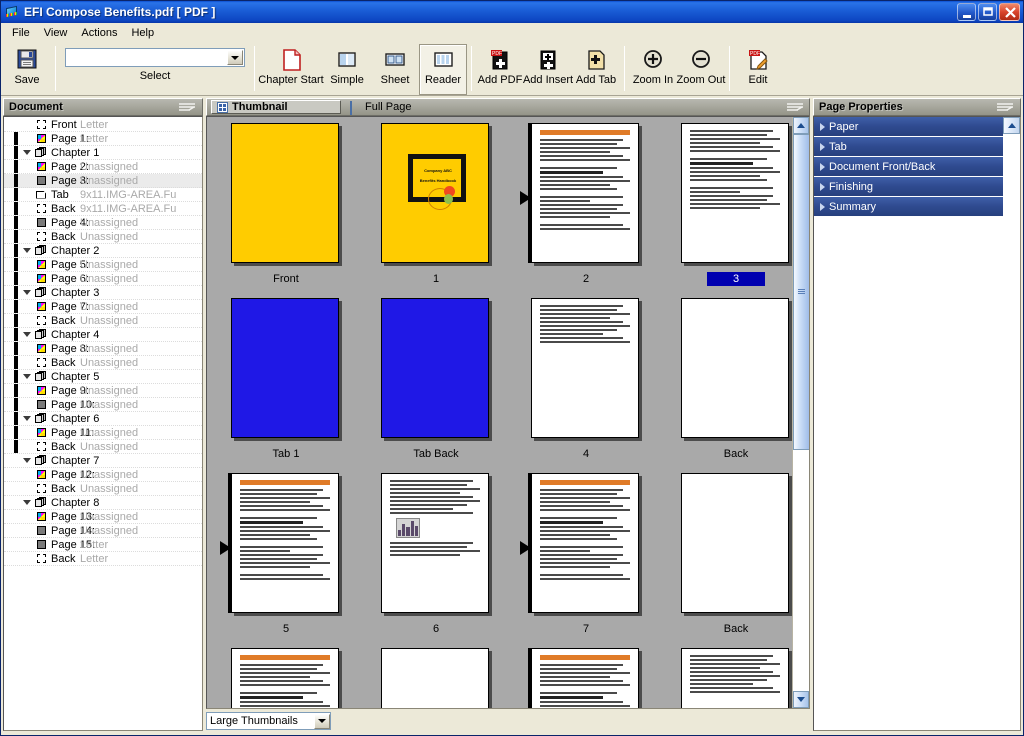 The height and width of the screenshot is (736, 1024). What do you see at coordinates (726, 204) in the screenshot?
I see `thumbnail-cell: 3` at bounding box center [726, 204].